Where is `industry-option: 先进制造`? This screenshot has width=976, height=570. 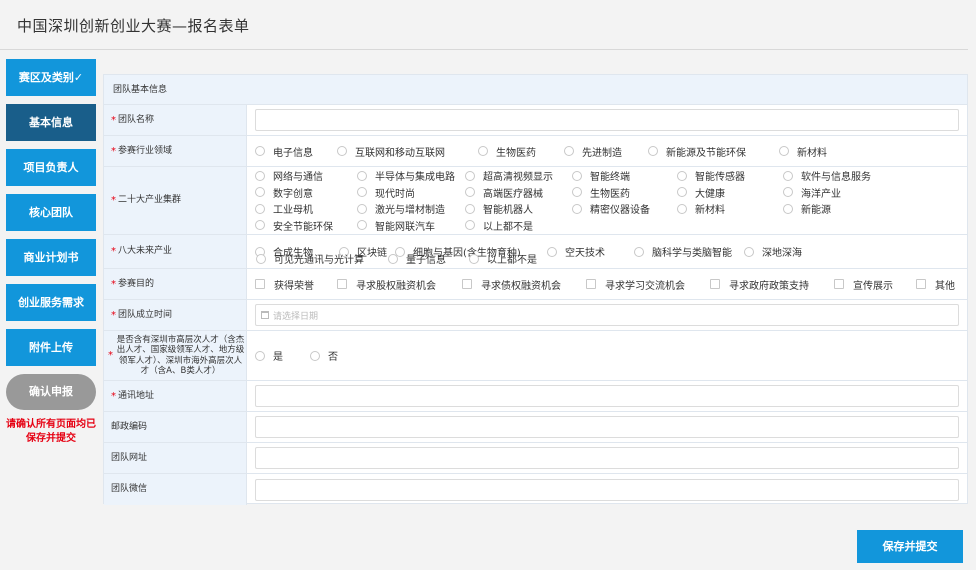 industry-option: 先进制造 is located at coordinates (606, 151).